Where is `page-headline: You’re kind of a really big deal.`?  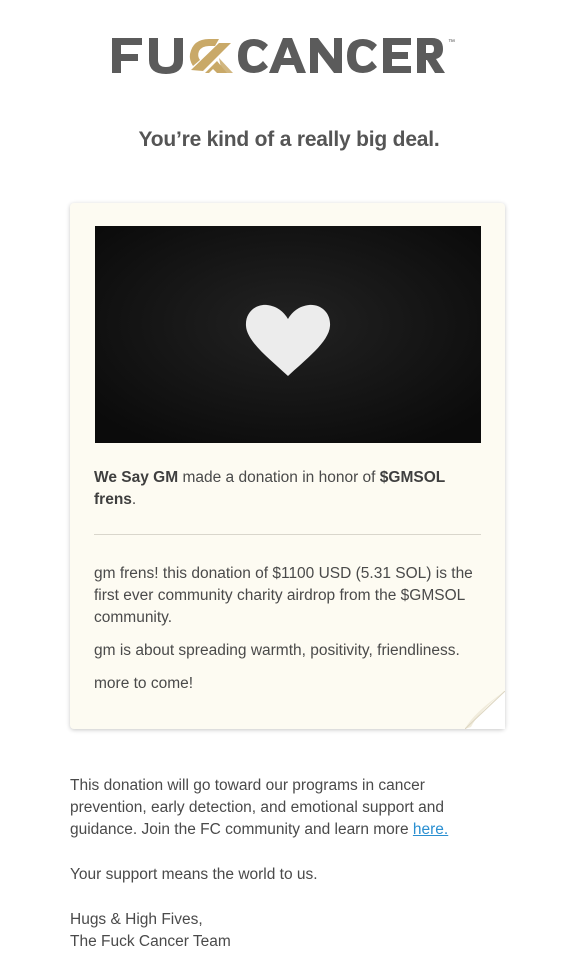 page-headline: You’re kind of a really big deal. is located at coordinates (289, 139).